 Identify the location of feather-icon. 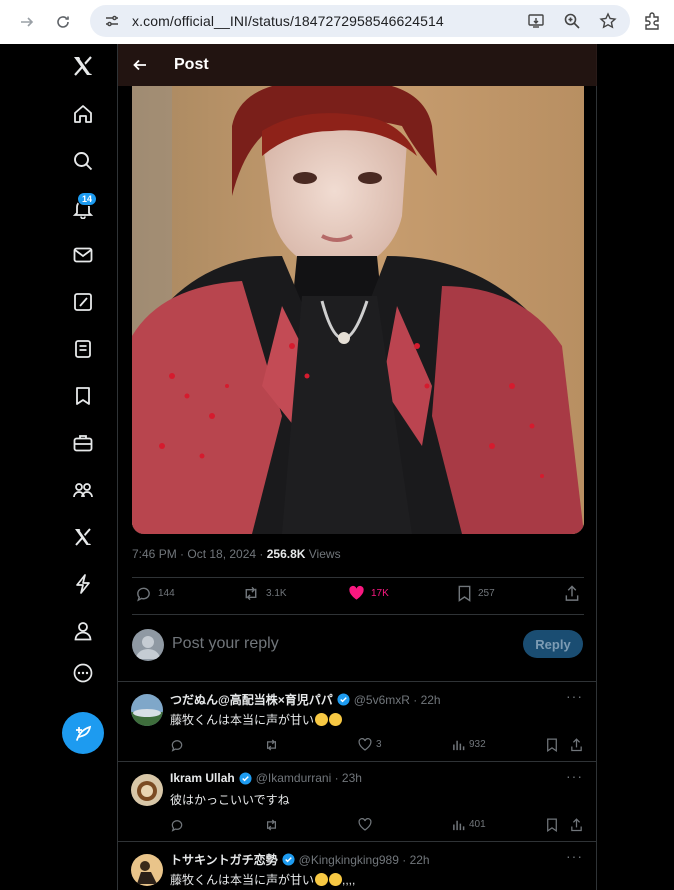
(84, 733).